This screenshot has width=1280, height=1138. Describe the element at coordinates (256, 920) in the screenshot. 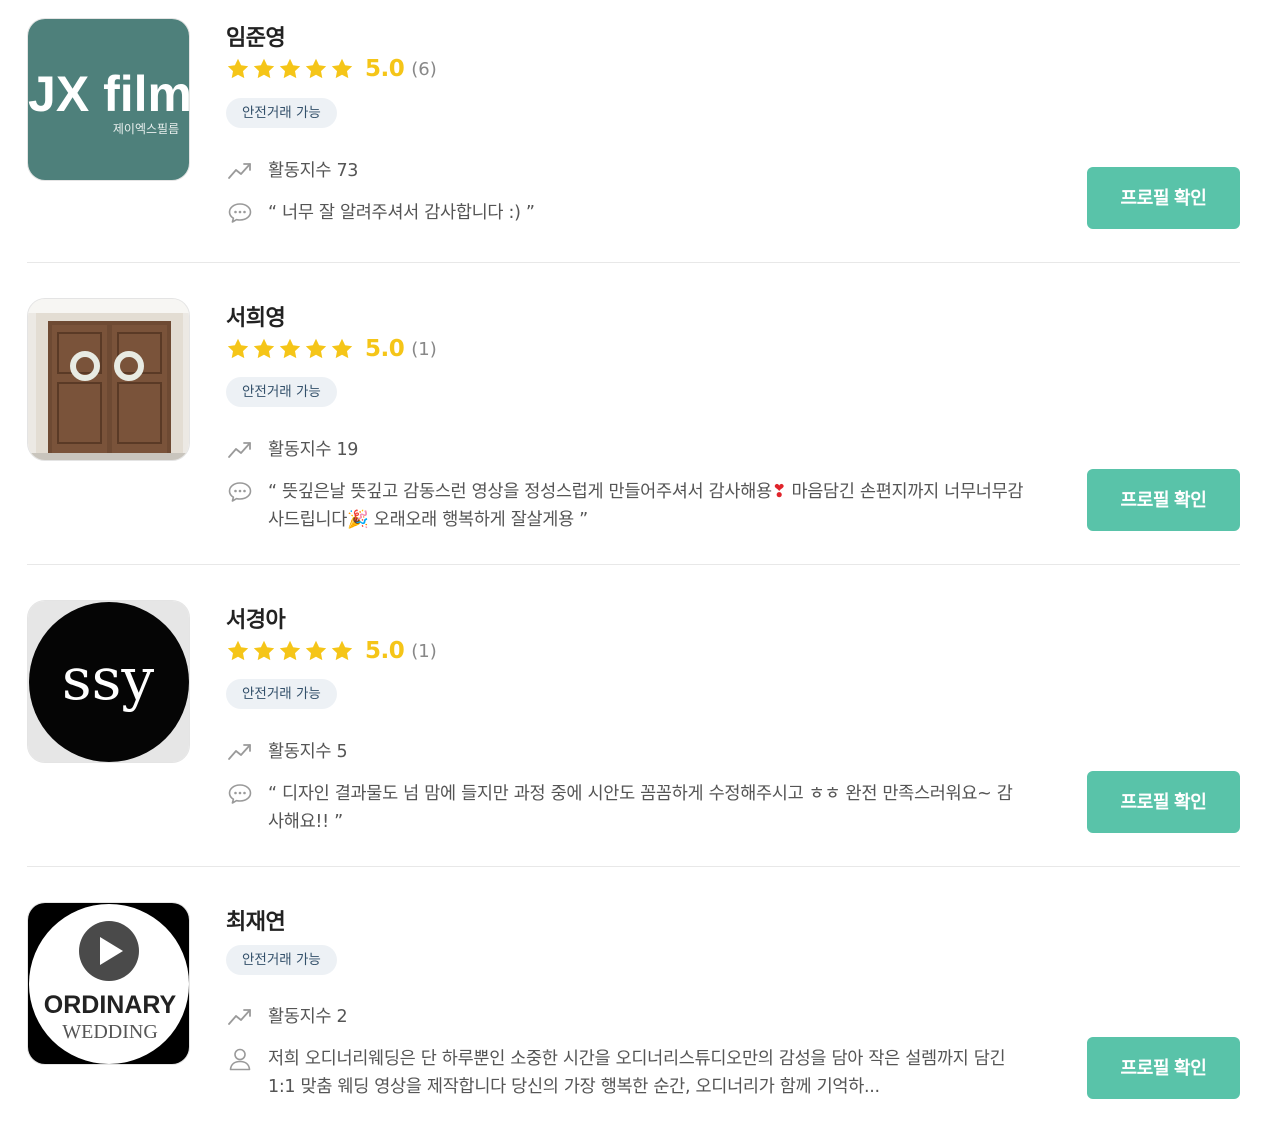

I see `expert-name: 최재연` at that location.